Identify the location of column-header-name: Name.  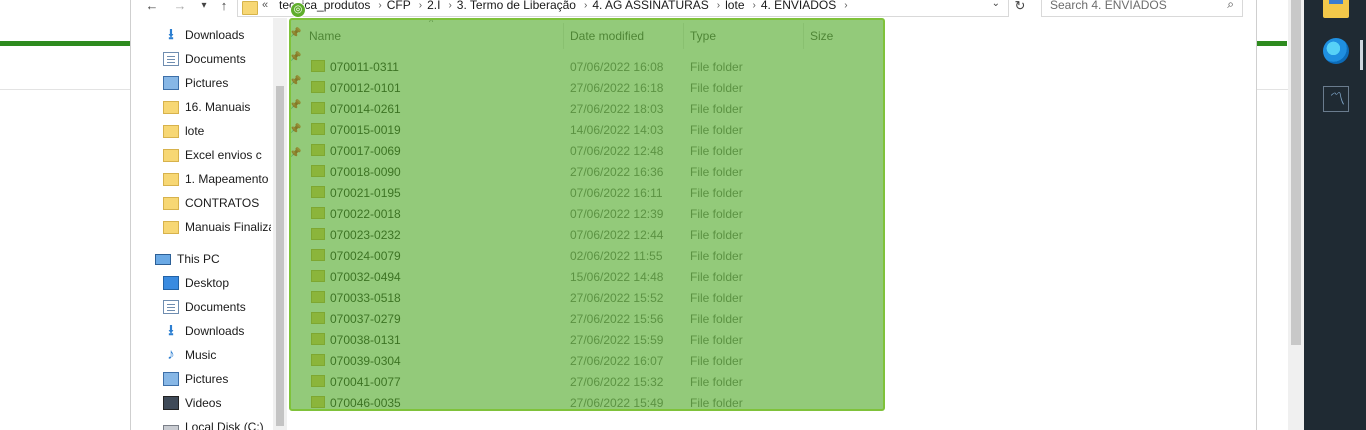
(325, 36).